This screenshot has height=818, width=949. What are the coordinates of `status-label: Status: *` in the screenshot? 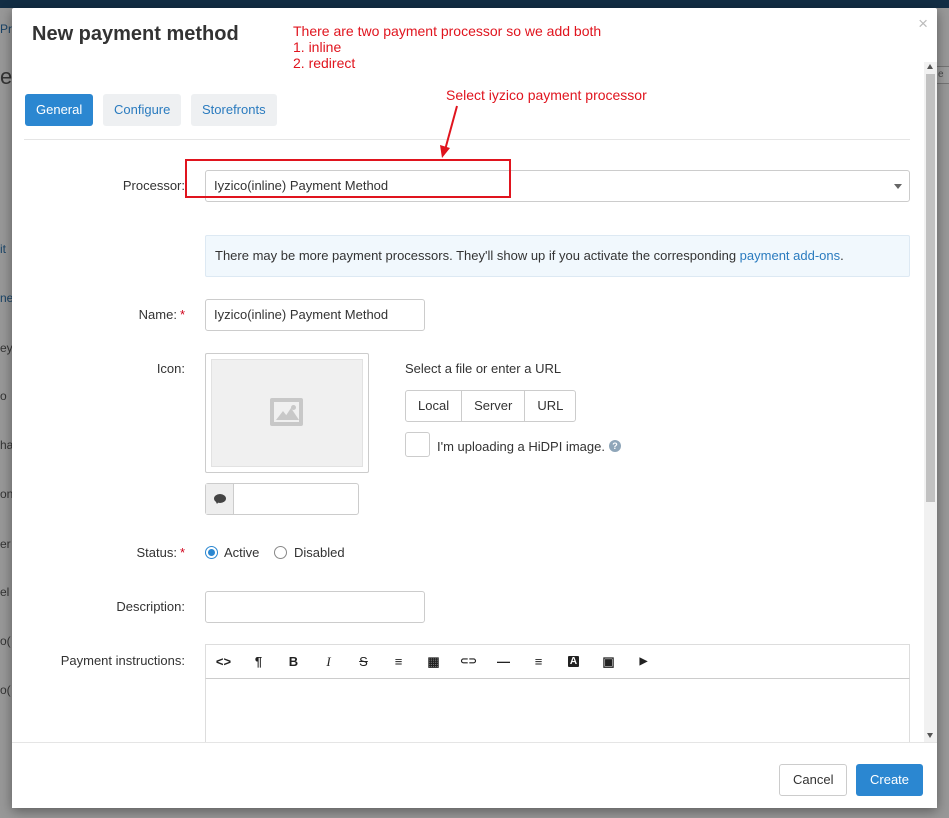 It's located at (98, 552).